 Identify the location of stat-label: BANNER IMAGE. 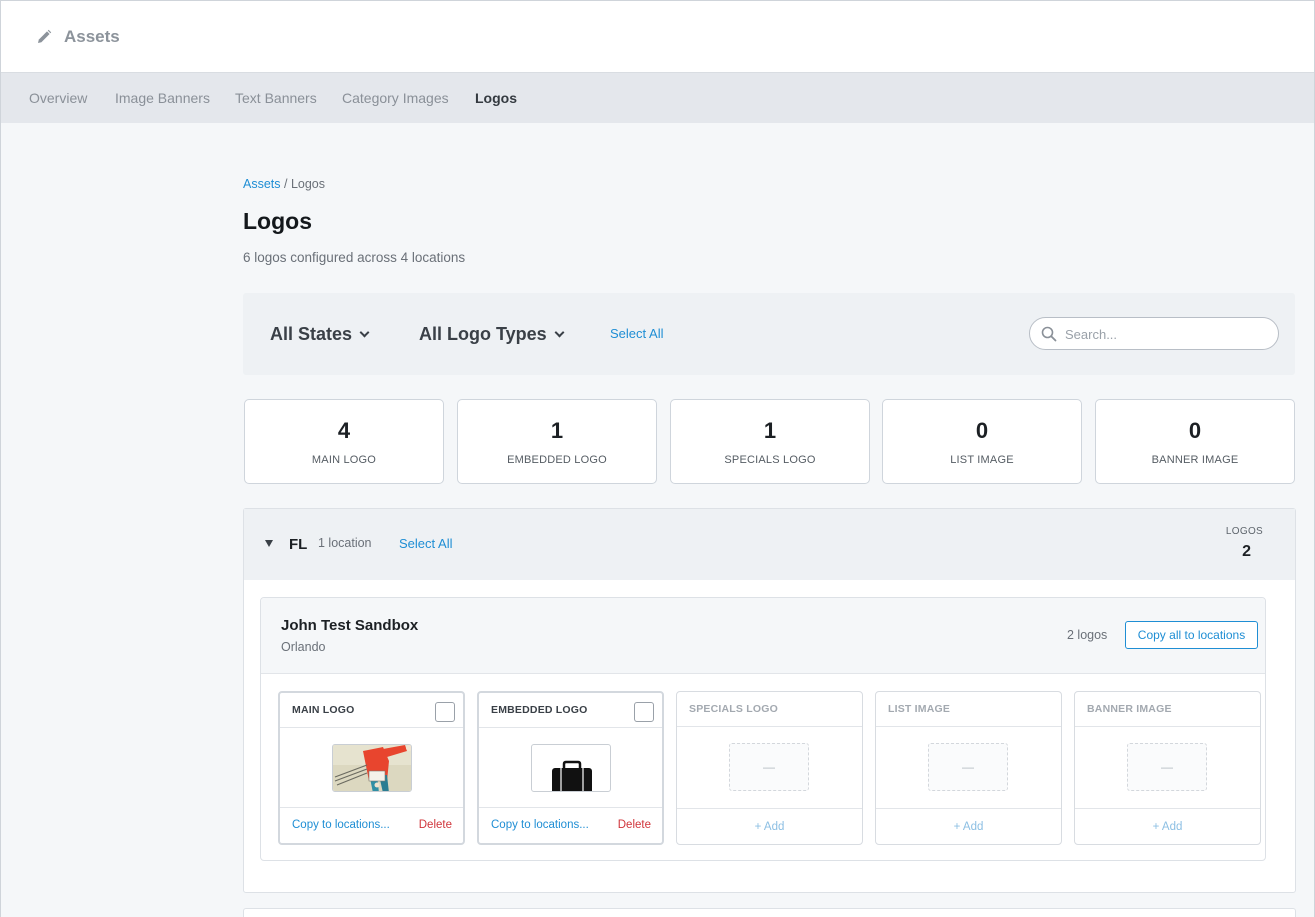
(1195, 460).